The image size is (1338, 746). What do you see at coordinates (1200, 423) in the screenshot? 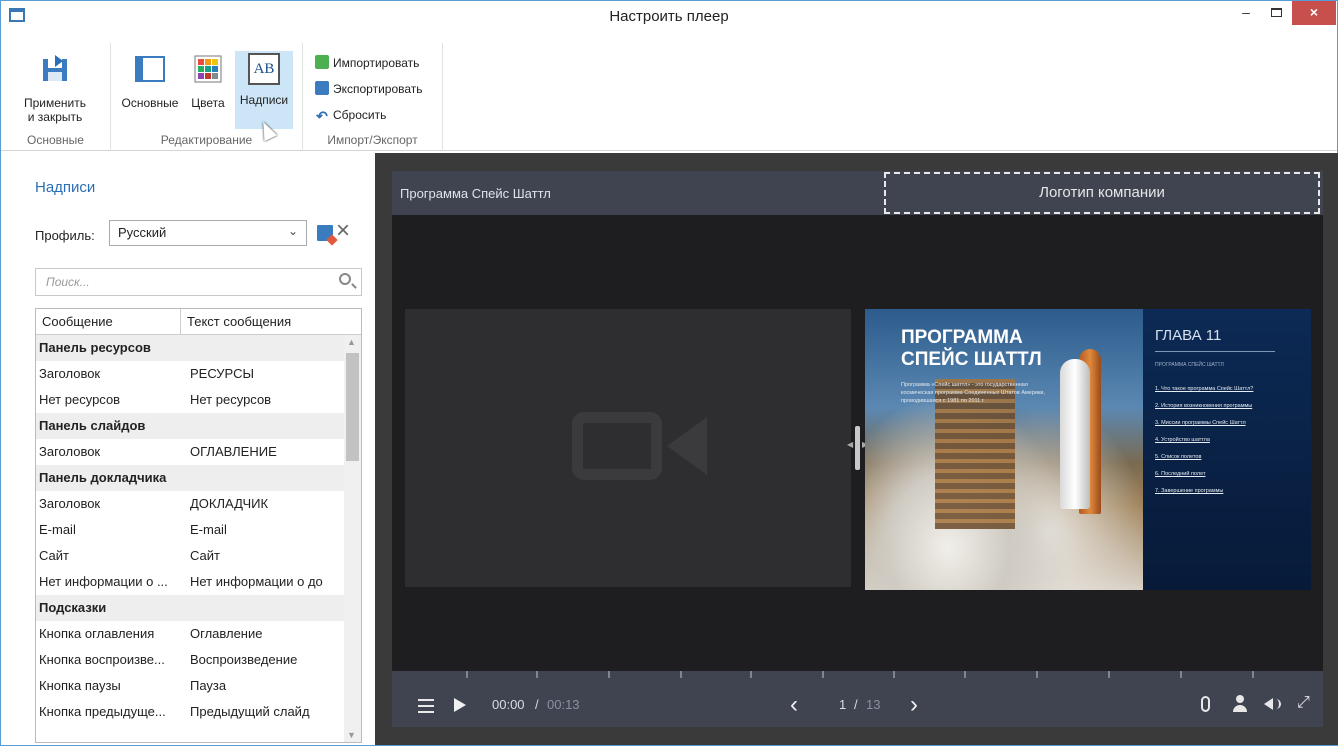
I see `toc-item: 3. Миссии программы Спейс Шаттл` at bounding box center [1200, 423].